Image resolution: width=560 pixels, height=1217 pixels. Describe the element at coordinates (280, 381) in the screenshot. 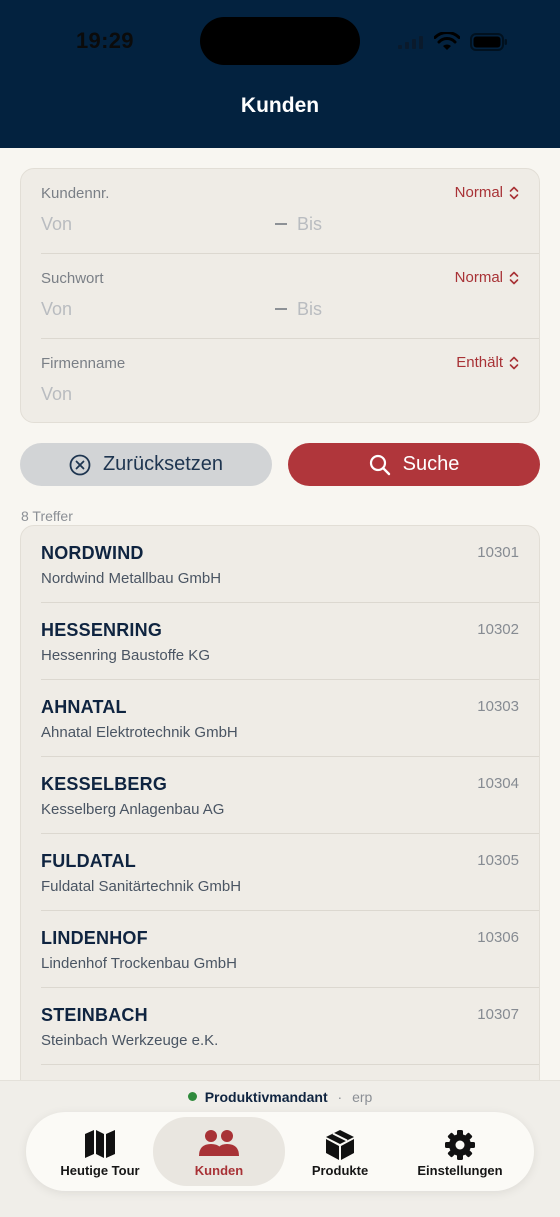

I see `filter-row-company-name: Firmenname Enthält Von` at that location.